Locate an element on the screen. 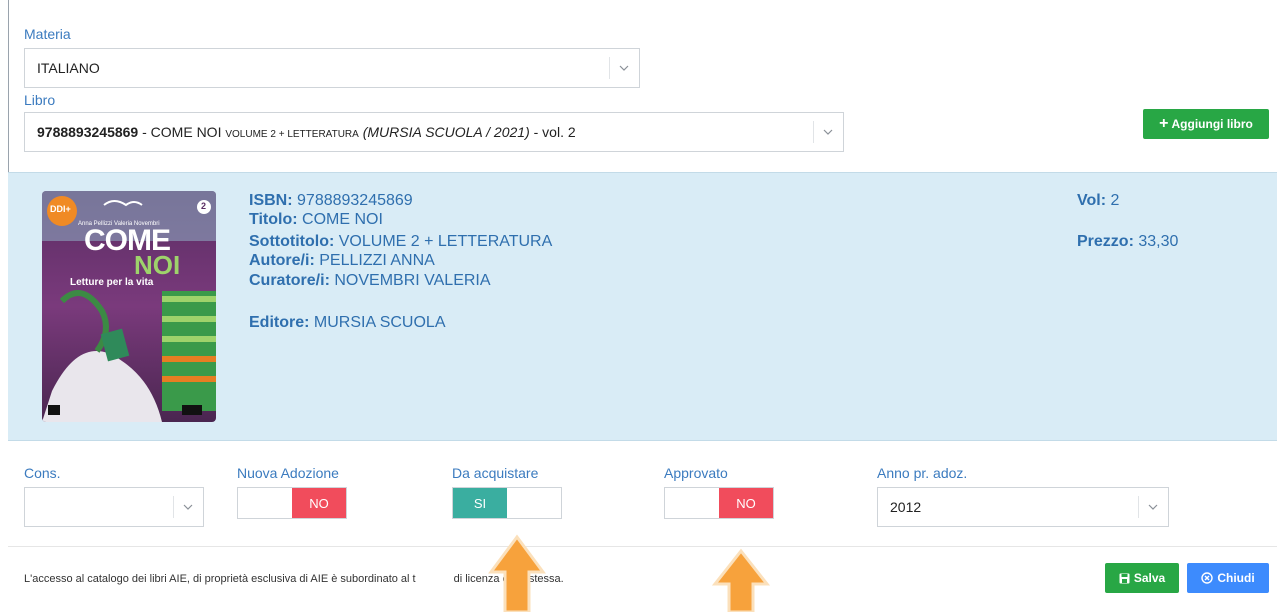 The height and width of the screenshot is (612, 1277). anno-value: 2012 is located at coordinates (906, 507).